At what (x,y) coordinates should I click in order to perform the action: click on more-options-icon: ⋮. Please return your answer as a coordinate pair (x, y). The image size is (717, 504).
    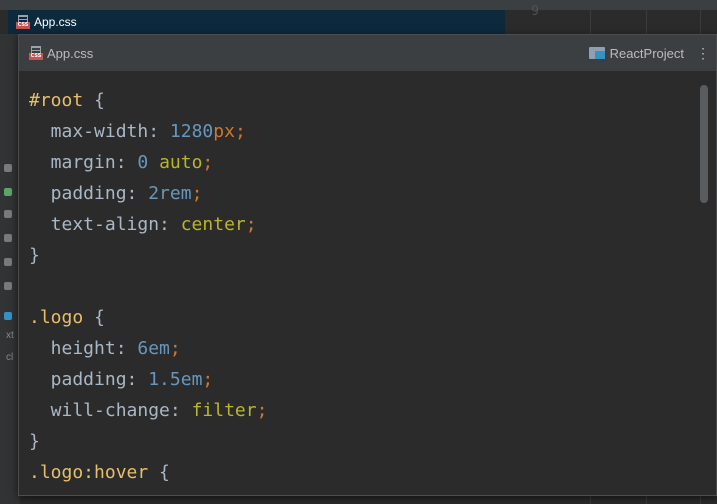
    Looking at the image, I should click on (703, 53).